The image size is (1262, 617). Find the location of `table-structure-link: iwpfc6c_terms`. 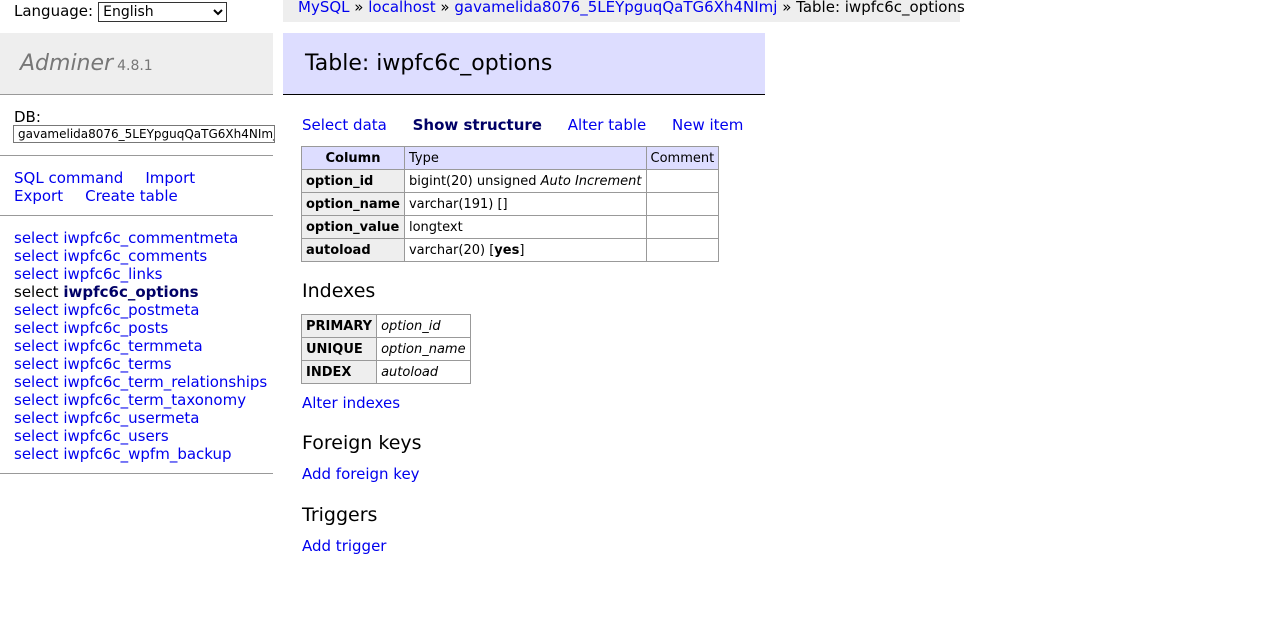

table-structure-link: iwpfc6c_terms is located at coordinates (117, 364).